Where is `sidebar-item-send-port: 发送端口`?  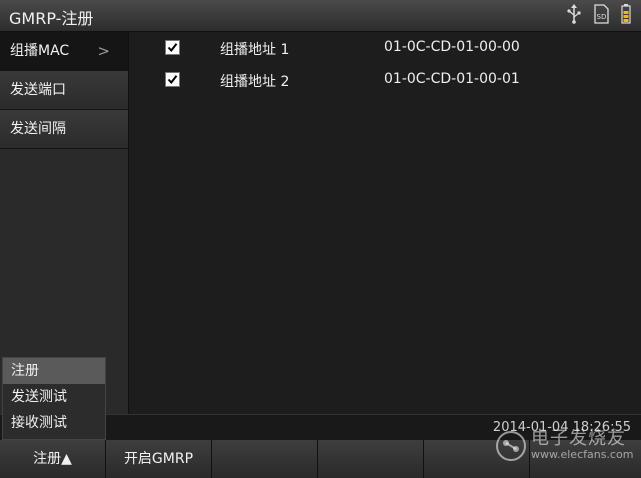
sidebar-item-send-port: 发送端口 is located at coordinates (64, 90).